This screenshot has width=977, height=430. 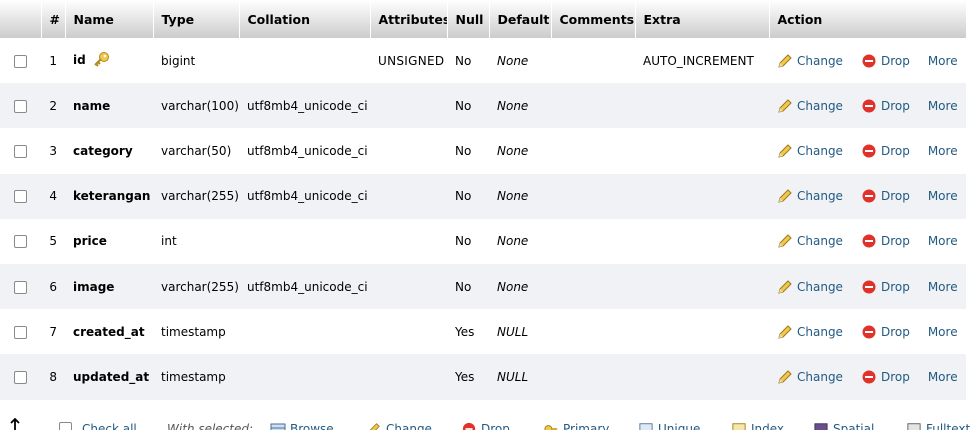 What do you see at coordinates (757, 426) in the screenshot?
I see `bulk-index: Index` at bounding box center [757, 426].